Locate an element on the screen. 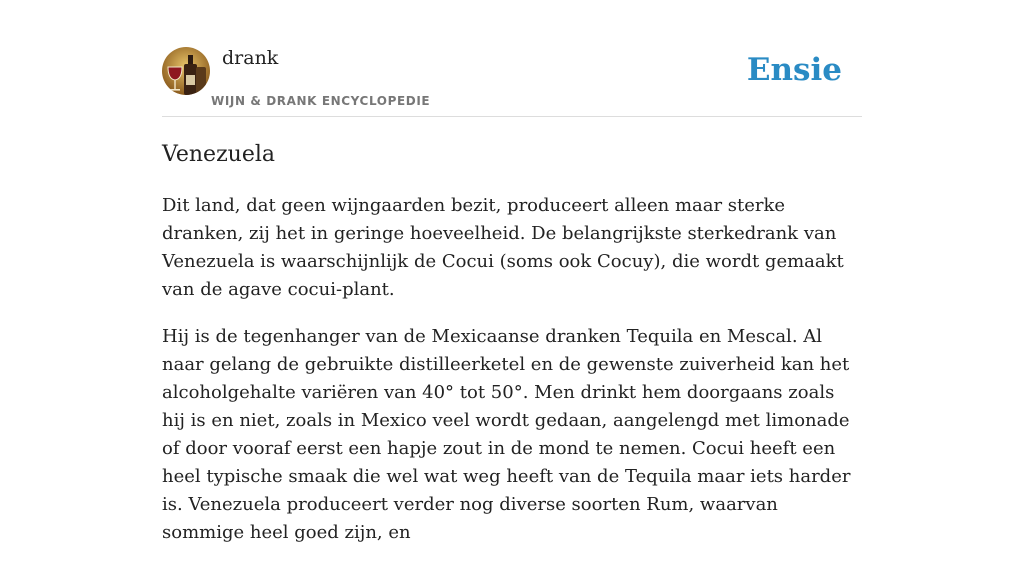 This screenshot has height=566, width=1024. page-title: Venezuela is located at coordinates (219, 154).